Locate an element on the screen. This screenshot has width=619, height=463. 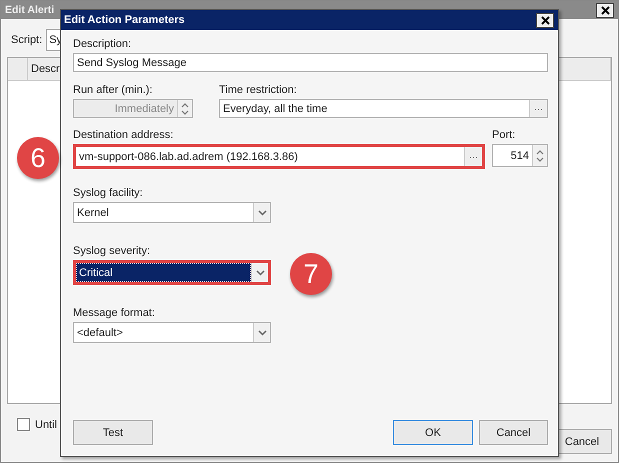
field-label: Message format: is located at coordinates (114, 313).